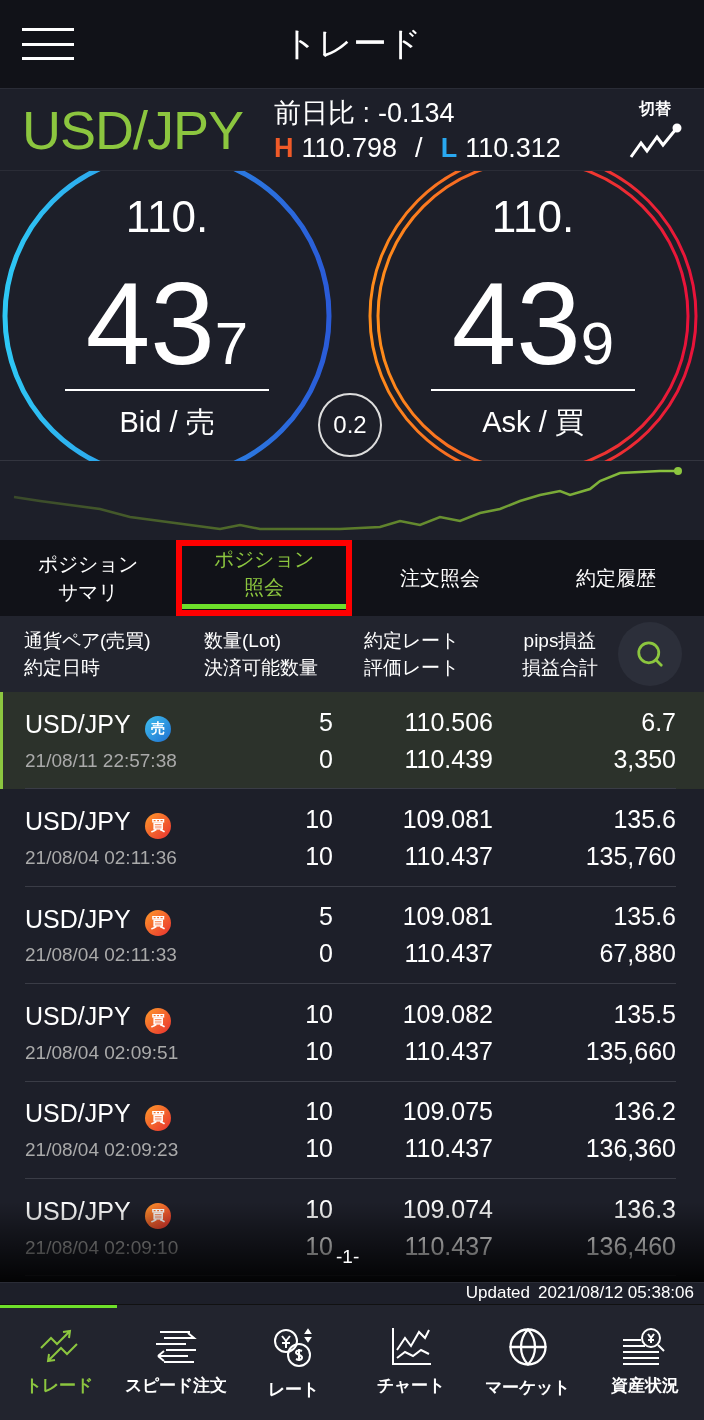 This screenshot has width=704, height=1420. I want to click on trade-time: 21/08/04 02:09:10, so click(102, 1247).